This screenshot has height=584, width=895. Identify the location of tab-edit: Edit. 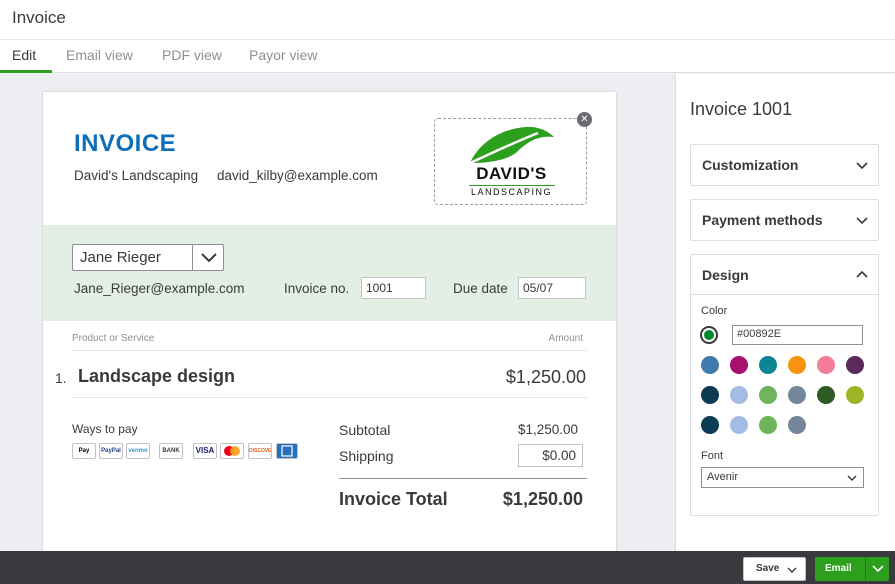
(24, 55).